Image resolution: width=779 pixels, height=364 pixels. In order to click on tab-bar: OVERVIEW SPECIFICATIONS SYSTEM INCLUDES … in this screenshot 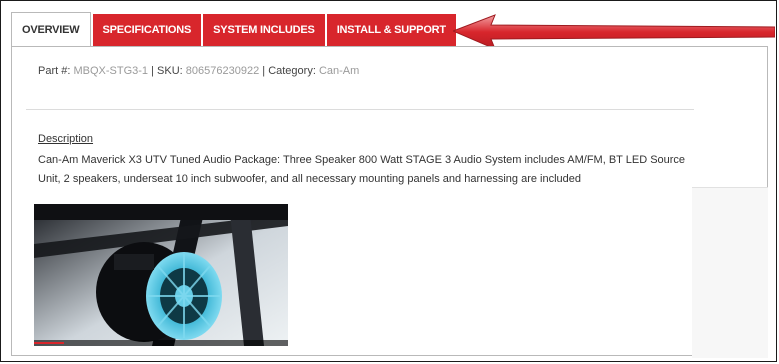, I will do `click(233, 29)`.